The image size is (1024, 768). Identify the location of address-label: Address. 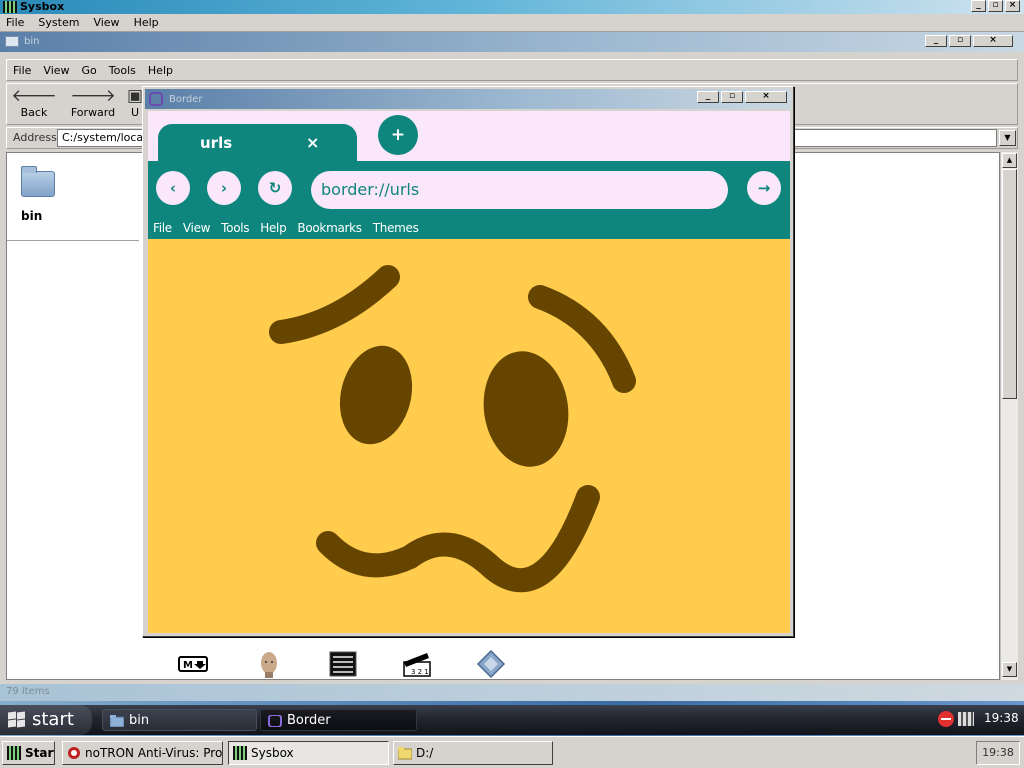
(35, 137).